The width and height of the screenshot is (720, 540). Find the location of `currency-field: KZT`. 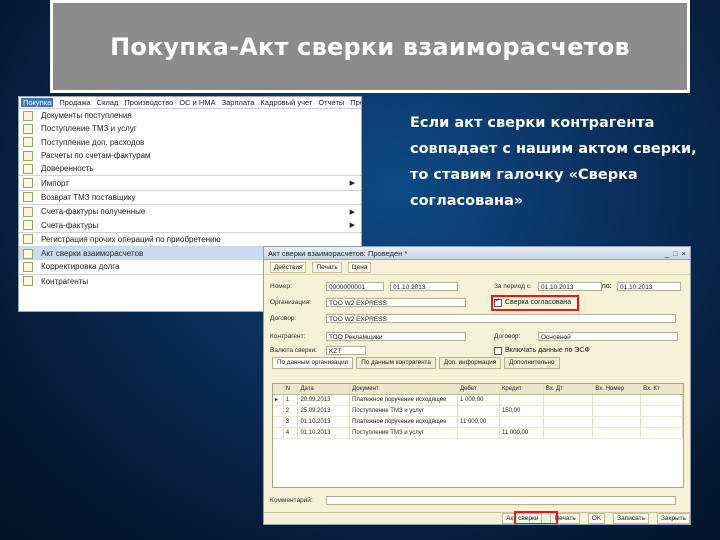

currency-field: KZT is located at coordinates (346, 350).